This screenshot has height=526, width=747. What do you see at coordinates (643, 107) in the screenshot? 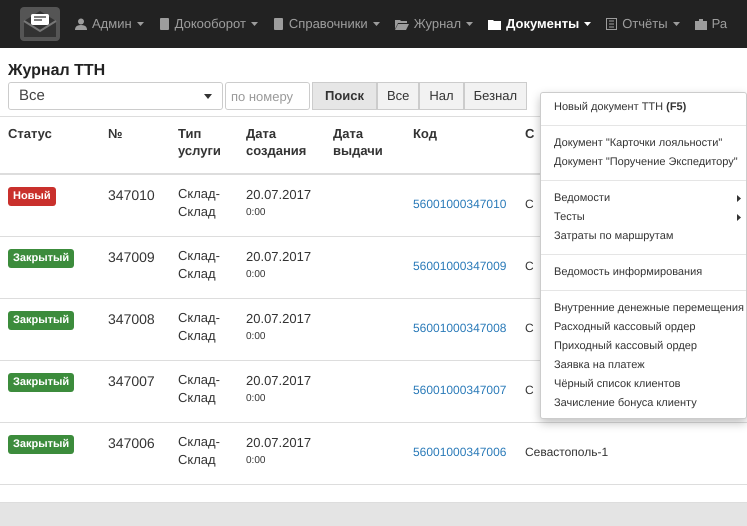
I see `dropdown-menu-item: Новый документ ТТН (F5)` at bounding box center [643, 107].